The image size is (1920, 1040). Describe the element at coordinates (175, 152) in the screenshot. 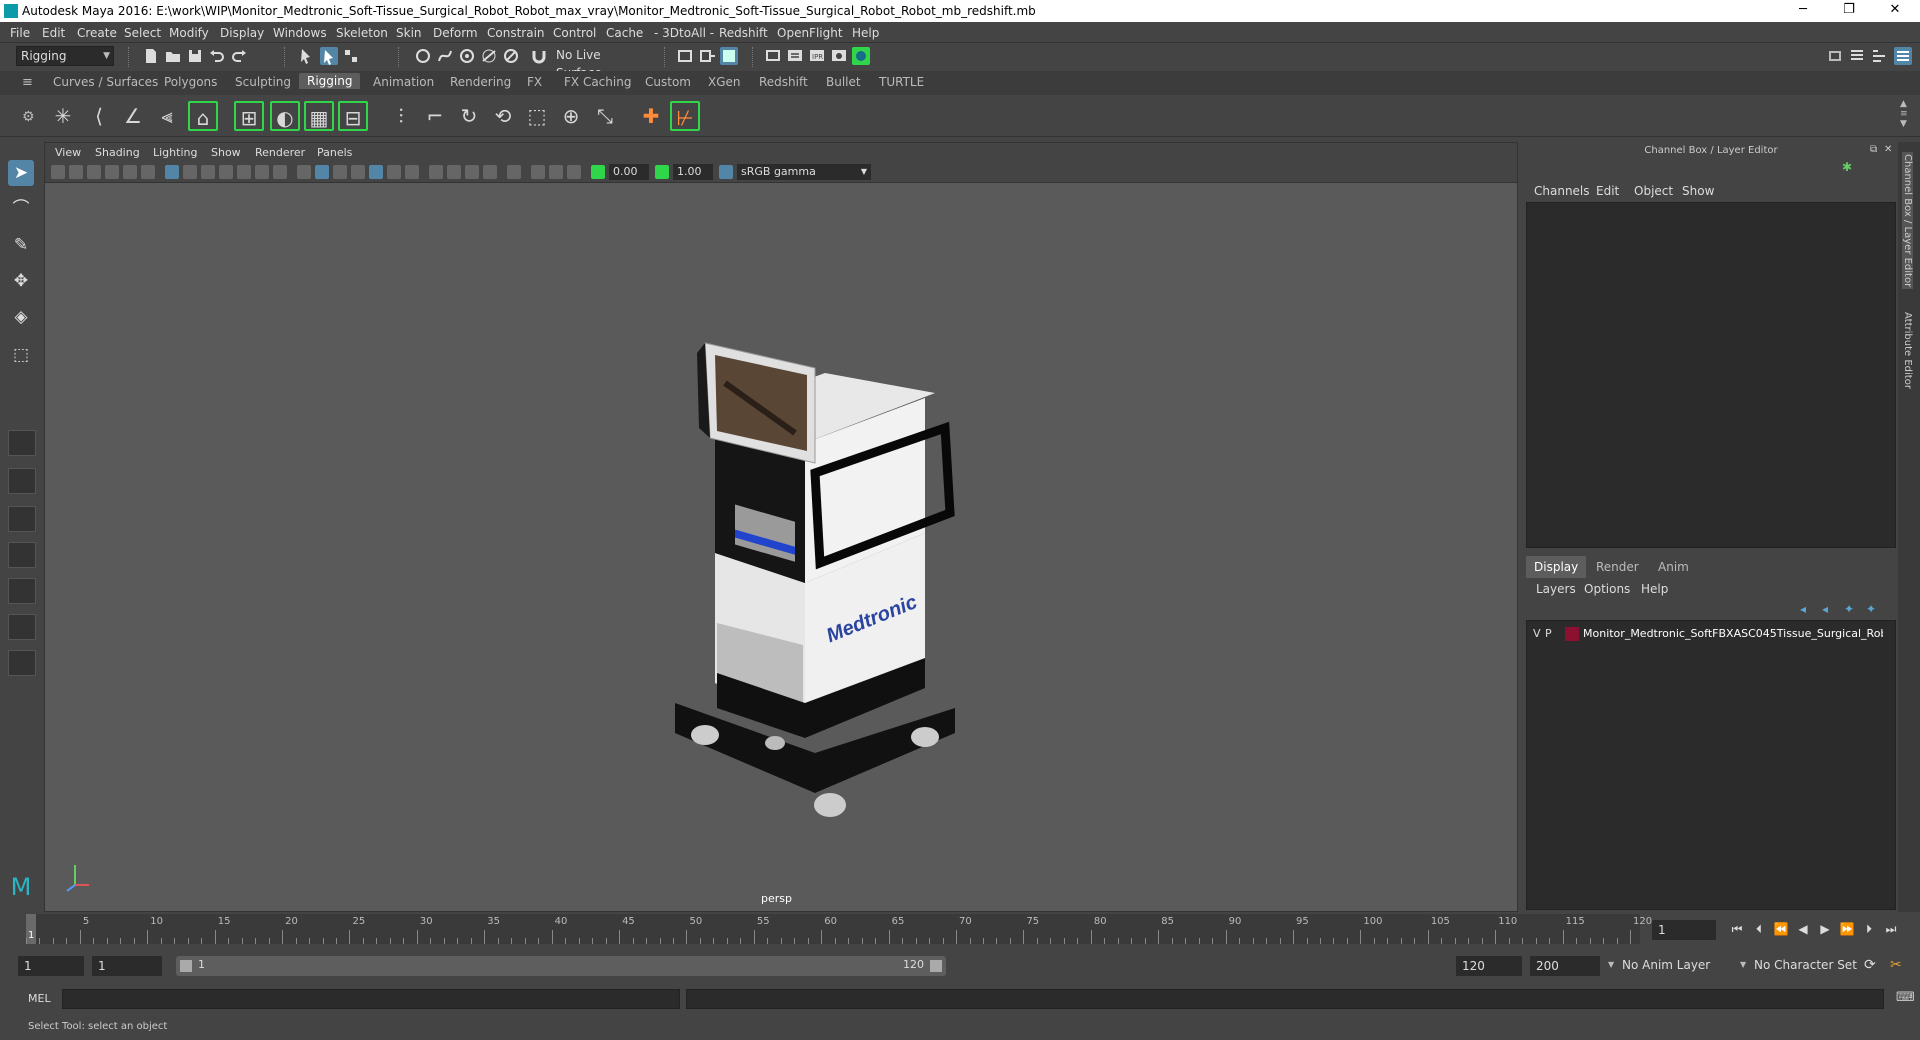

I see `panel-menu-lighting: Lighting` at that location.